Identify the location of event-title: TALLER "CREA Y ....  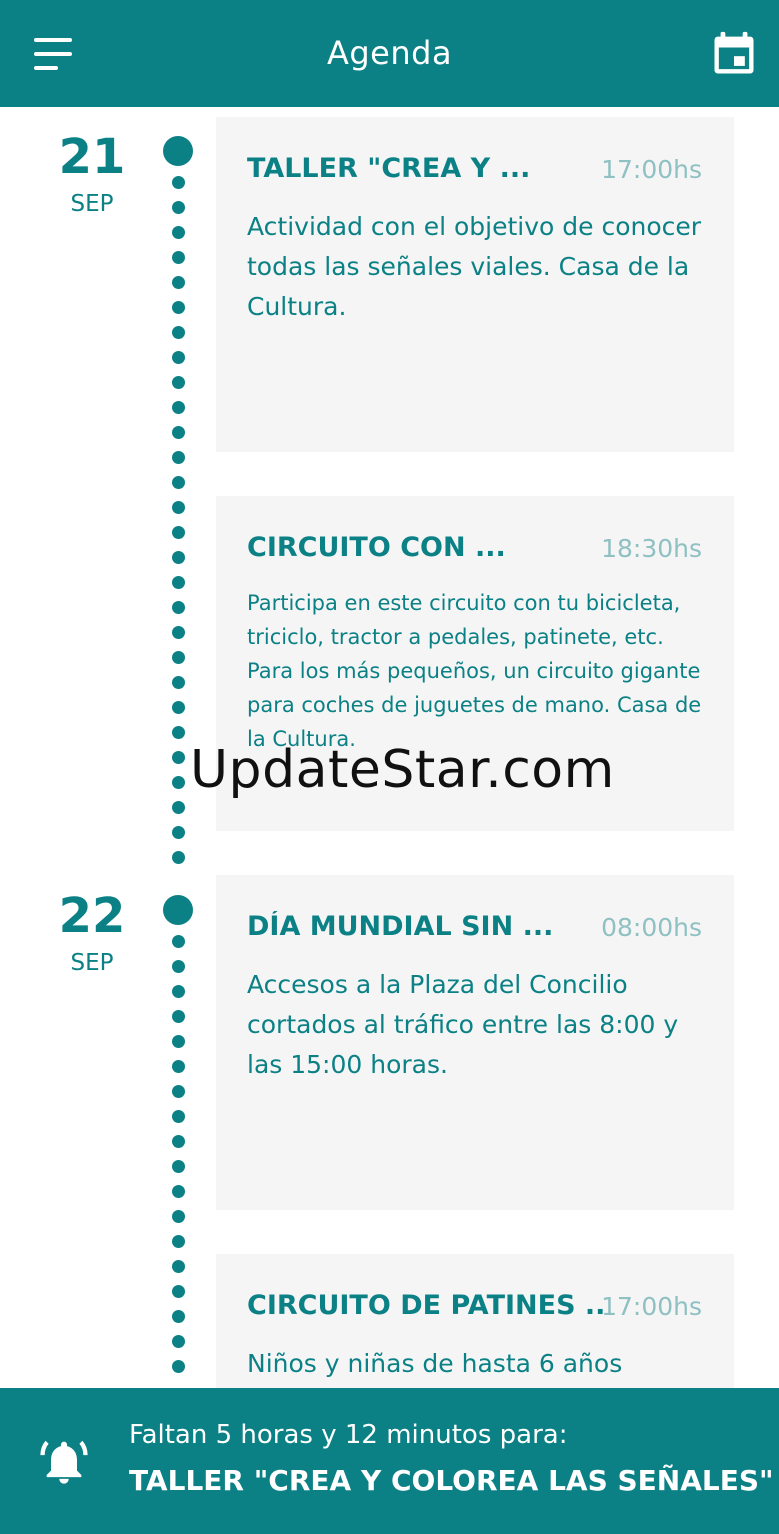
(389, 168).